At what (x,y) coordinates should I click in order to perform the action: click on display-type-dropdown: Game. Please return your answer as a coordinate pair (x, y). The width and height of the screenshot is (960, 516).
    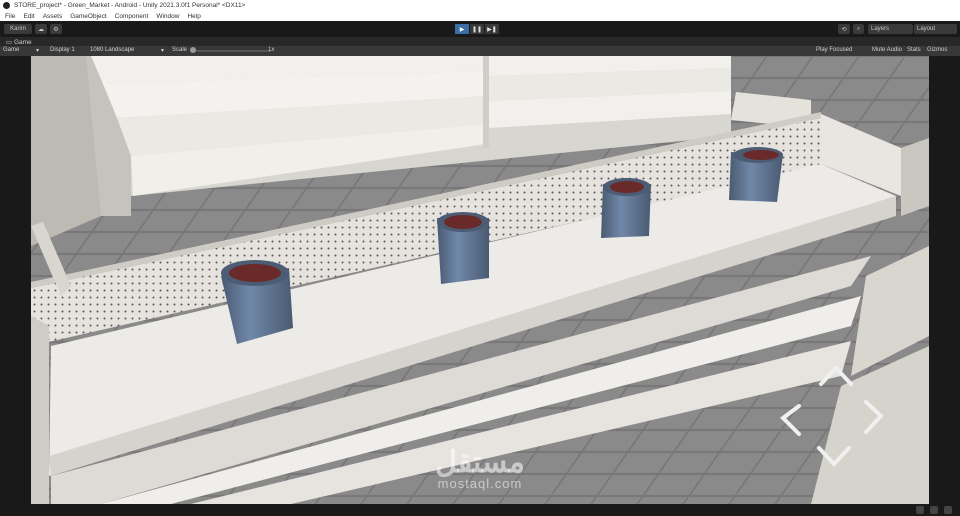
    Looking at the image, I should click on (11, 50).